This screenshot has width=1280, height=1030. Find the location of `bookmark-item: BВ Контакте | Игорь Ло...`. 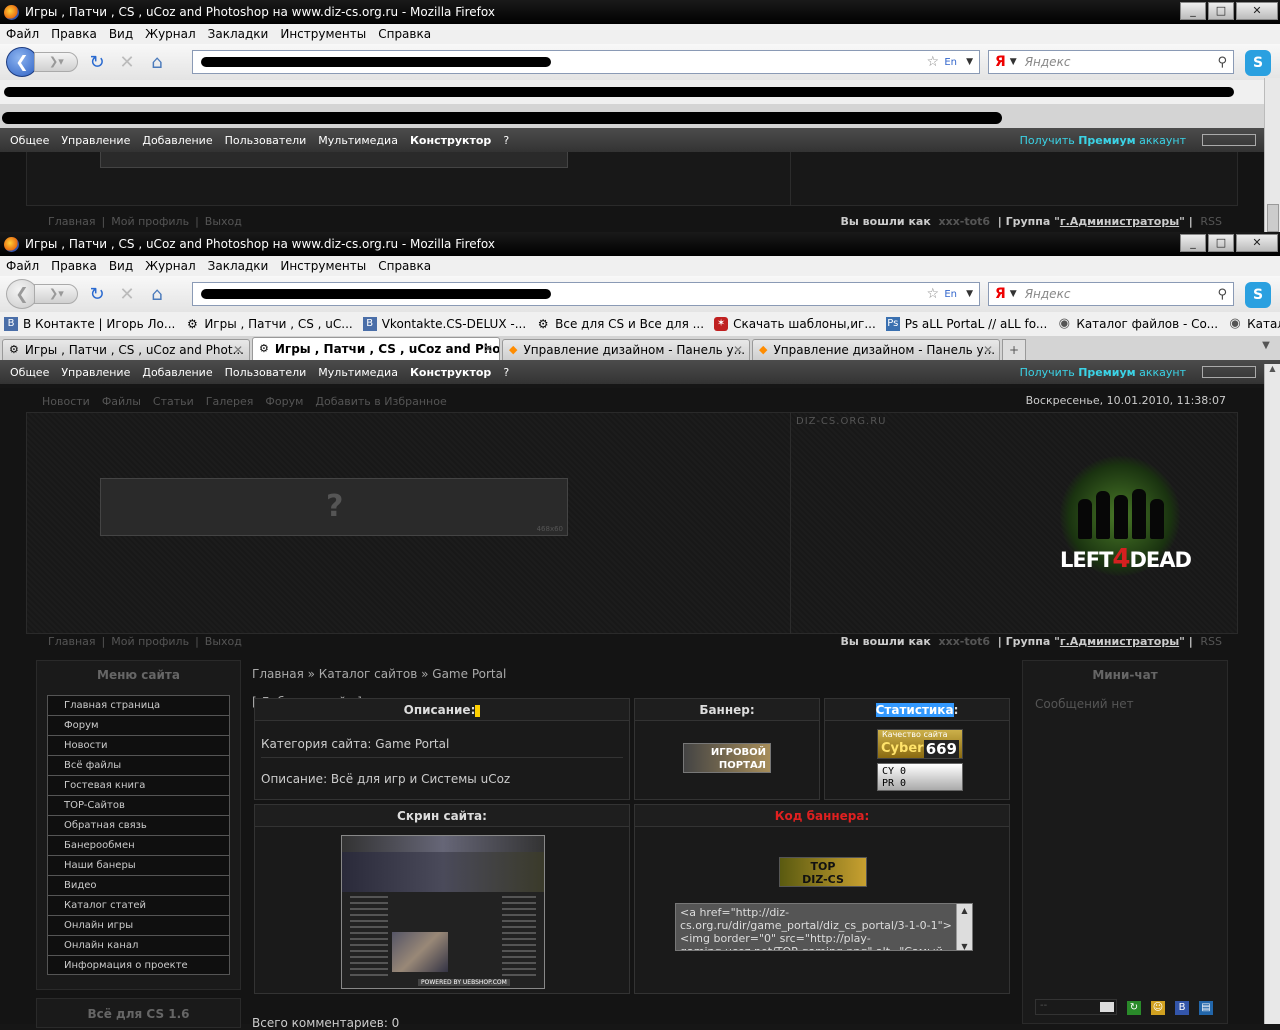

bookmark-item: BВ Контакте | Игорь Ло... is located at coordinates (89, 324).